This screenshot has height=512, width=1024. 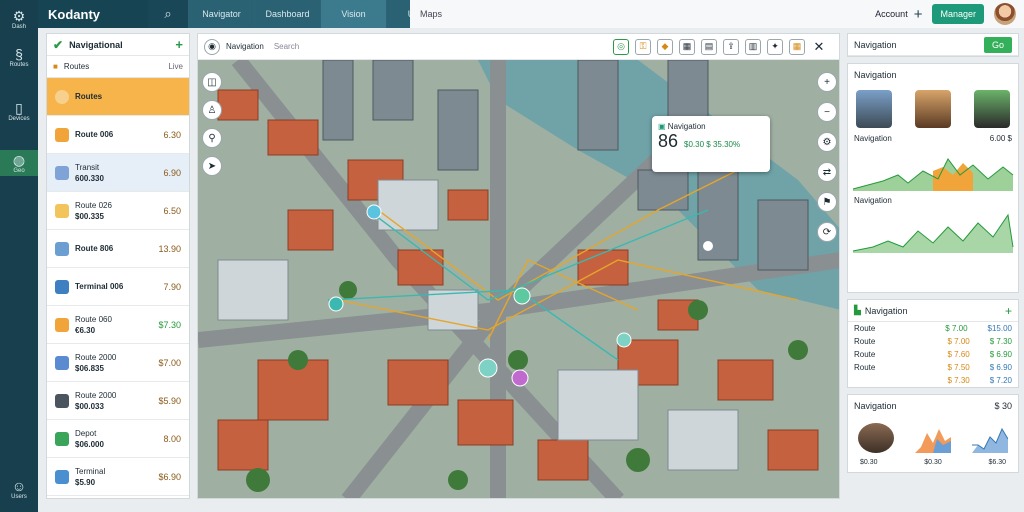 What do you see at coordinates (958, 14) in the screenshot?
I see `manager-button: Manager` at bounding box center [958, 14].